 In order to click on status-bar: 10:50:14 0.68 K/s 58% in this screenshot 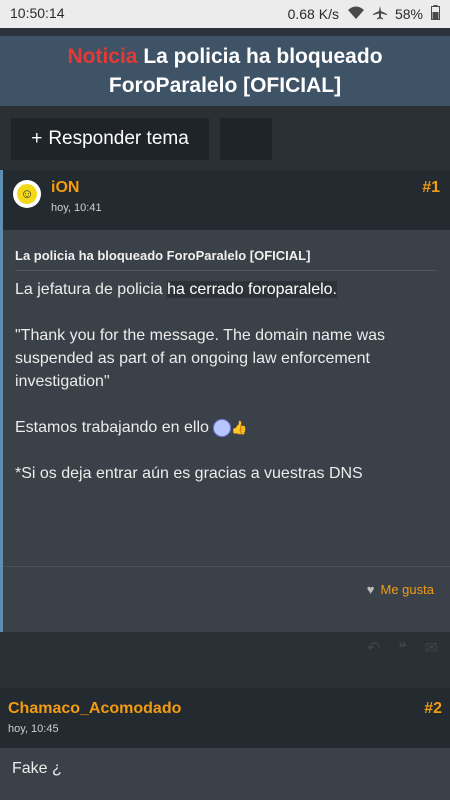, I will do `click(225, 14)`.